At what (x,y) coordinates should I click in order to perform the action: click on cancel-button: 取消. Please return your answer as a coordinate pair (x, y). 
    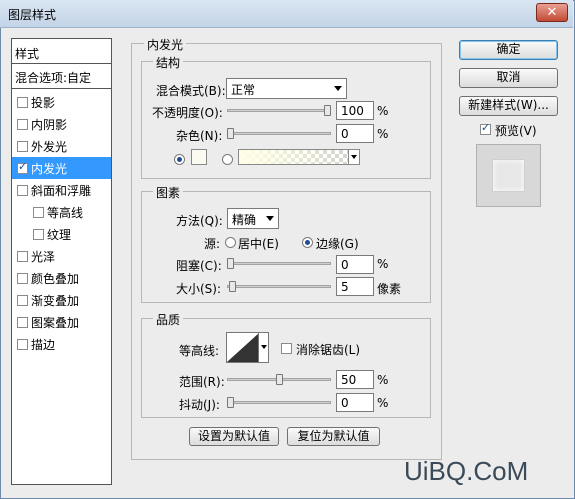
    Looking at the image, I should click on (508, 78).